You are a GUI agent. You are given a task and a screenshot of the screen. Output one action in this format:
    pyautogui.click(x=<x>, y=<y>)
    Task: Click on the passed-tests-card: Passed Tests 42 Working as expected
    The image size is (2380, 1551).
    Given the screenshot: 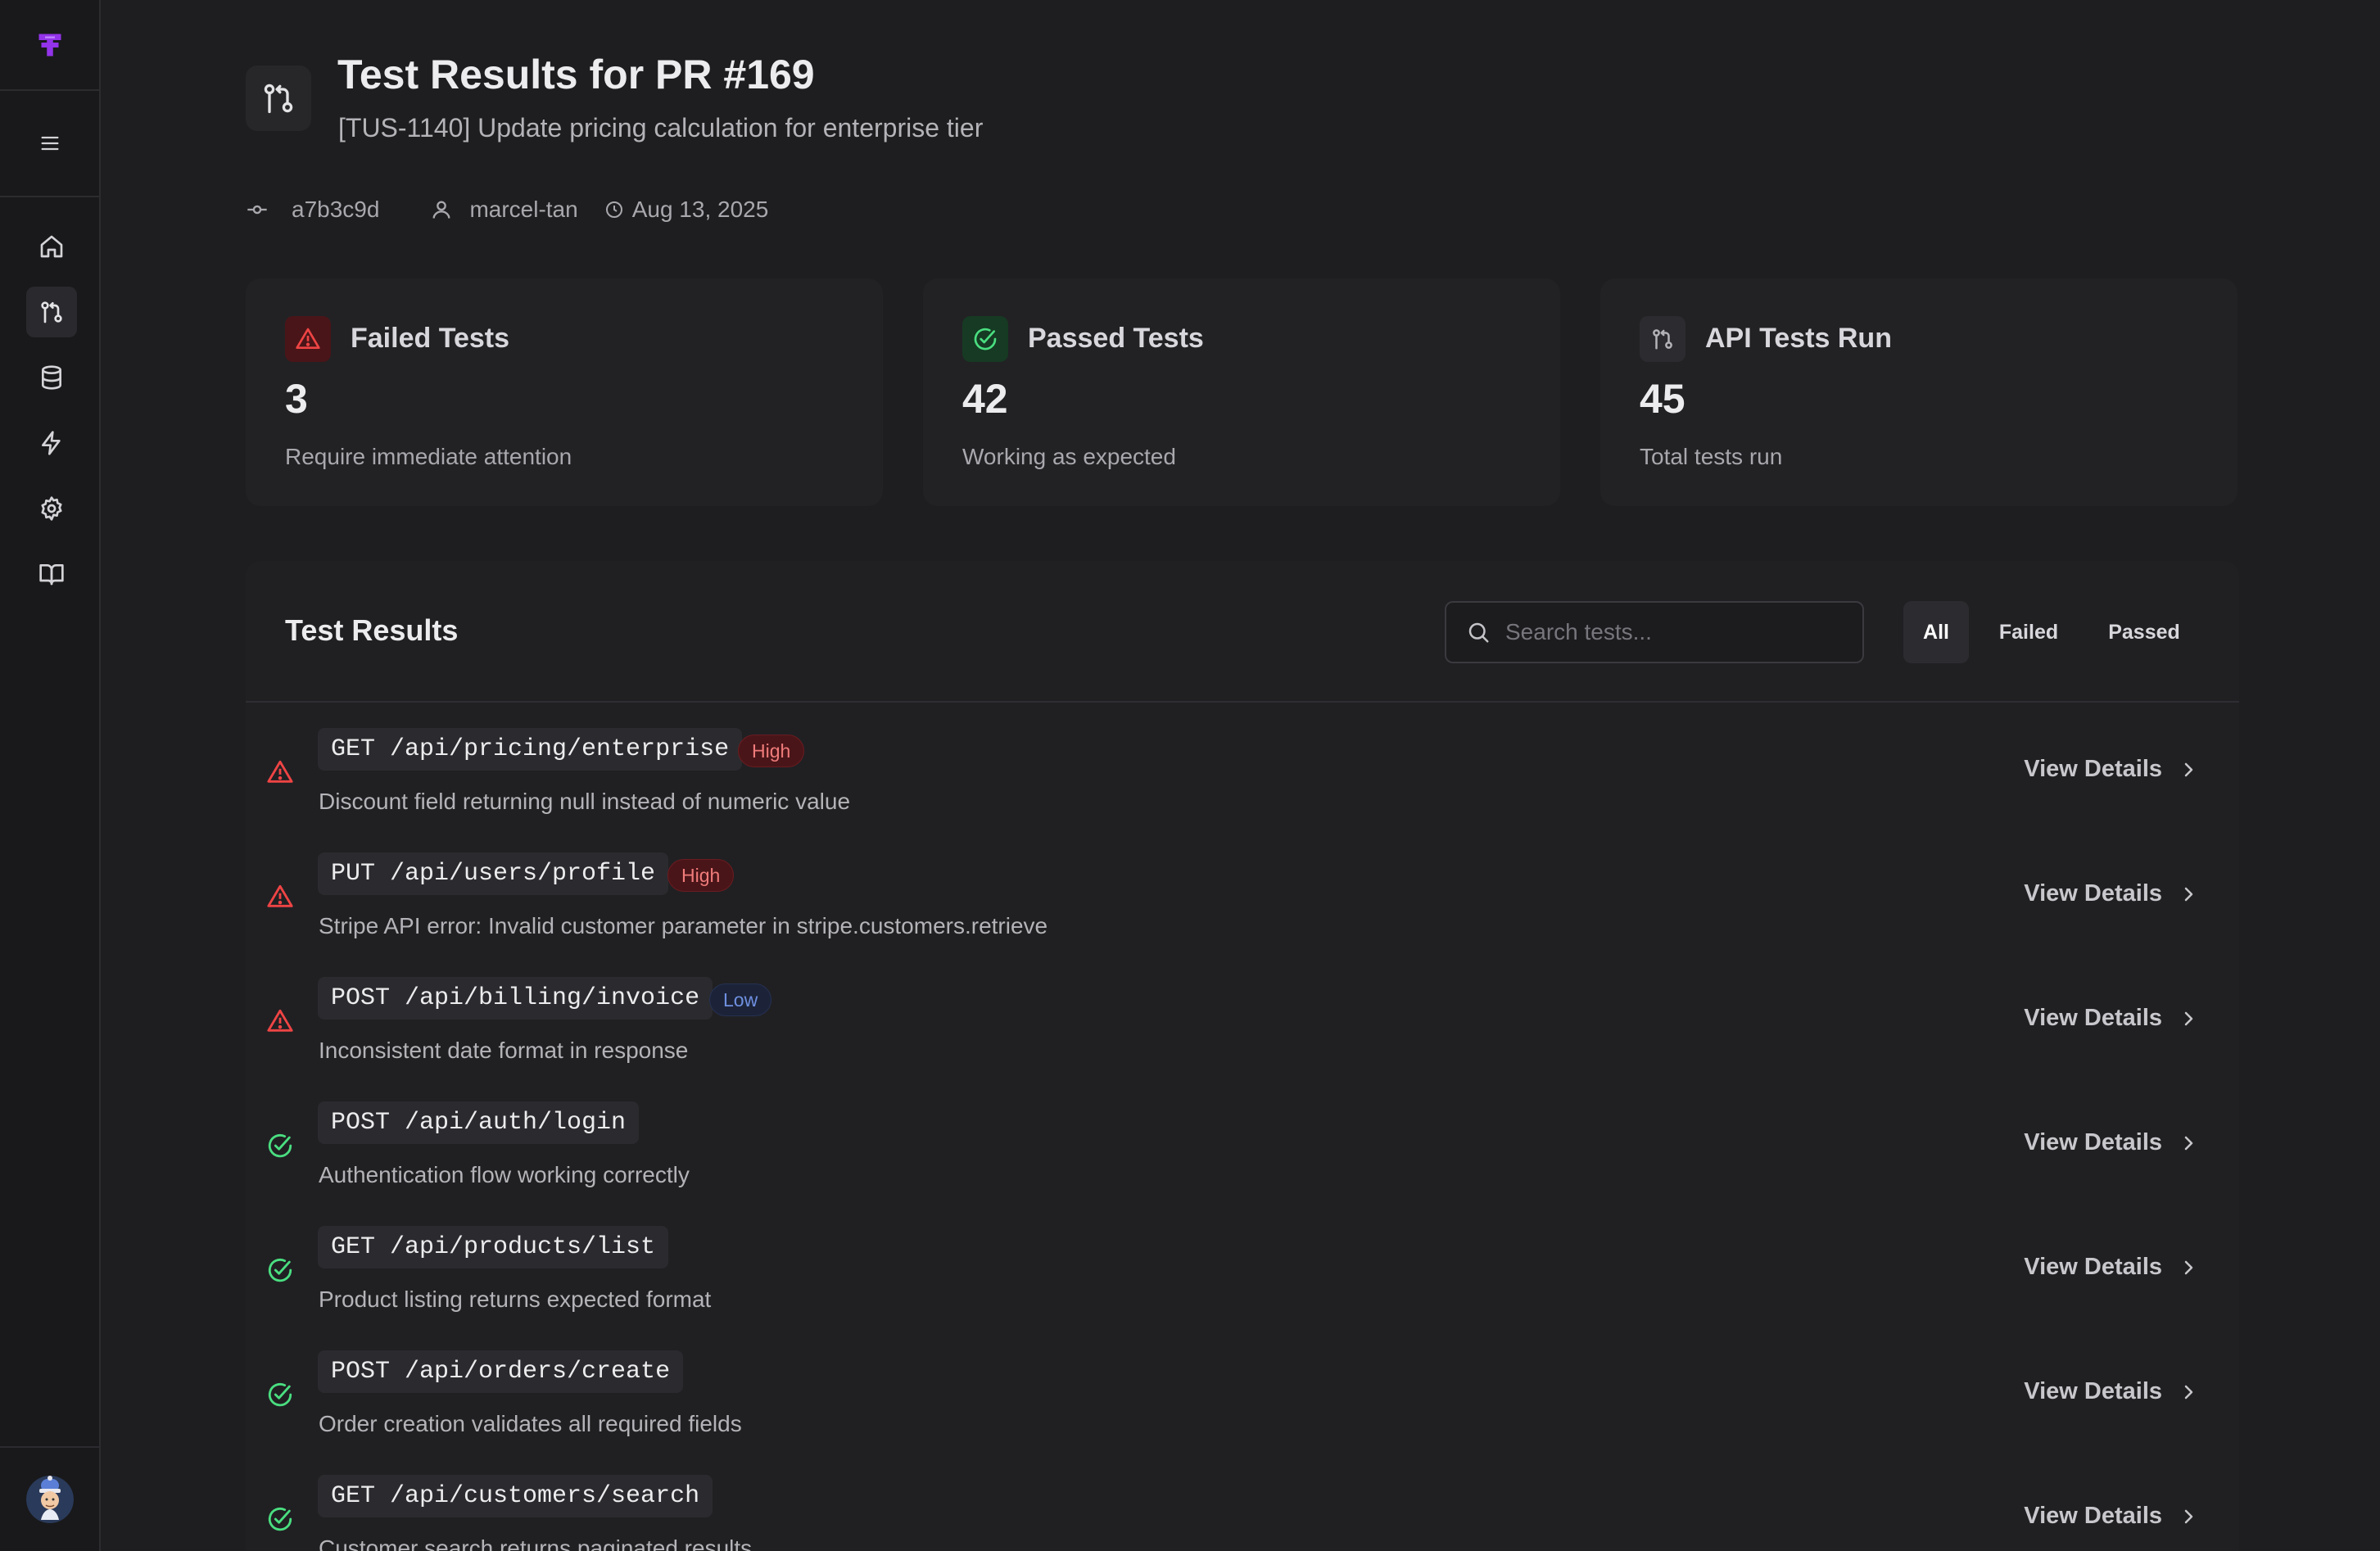 What is the action you would take?
    pyautogui.click(x=1241, y=392)
    